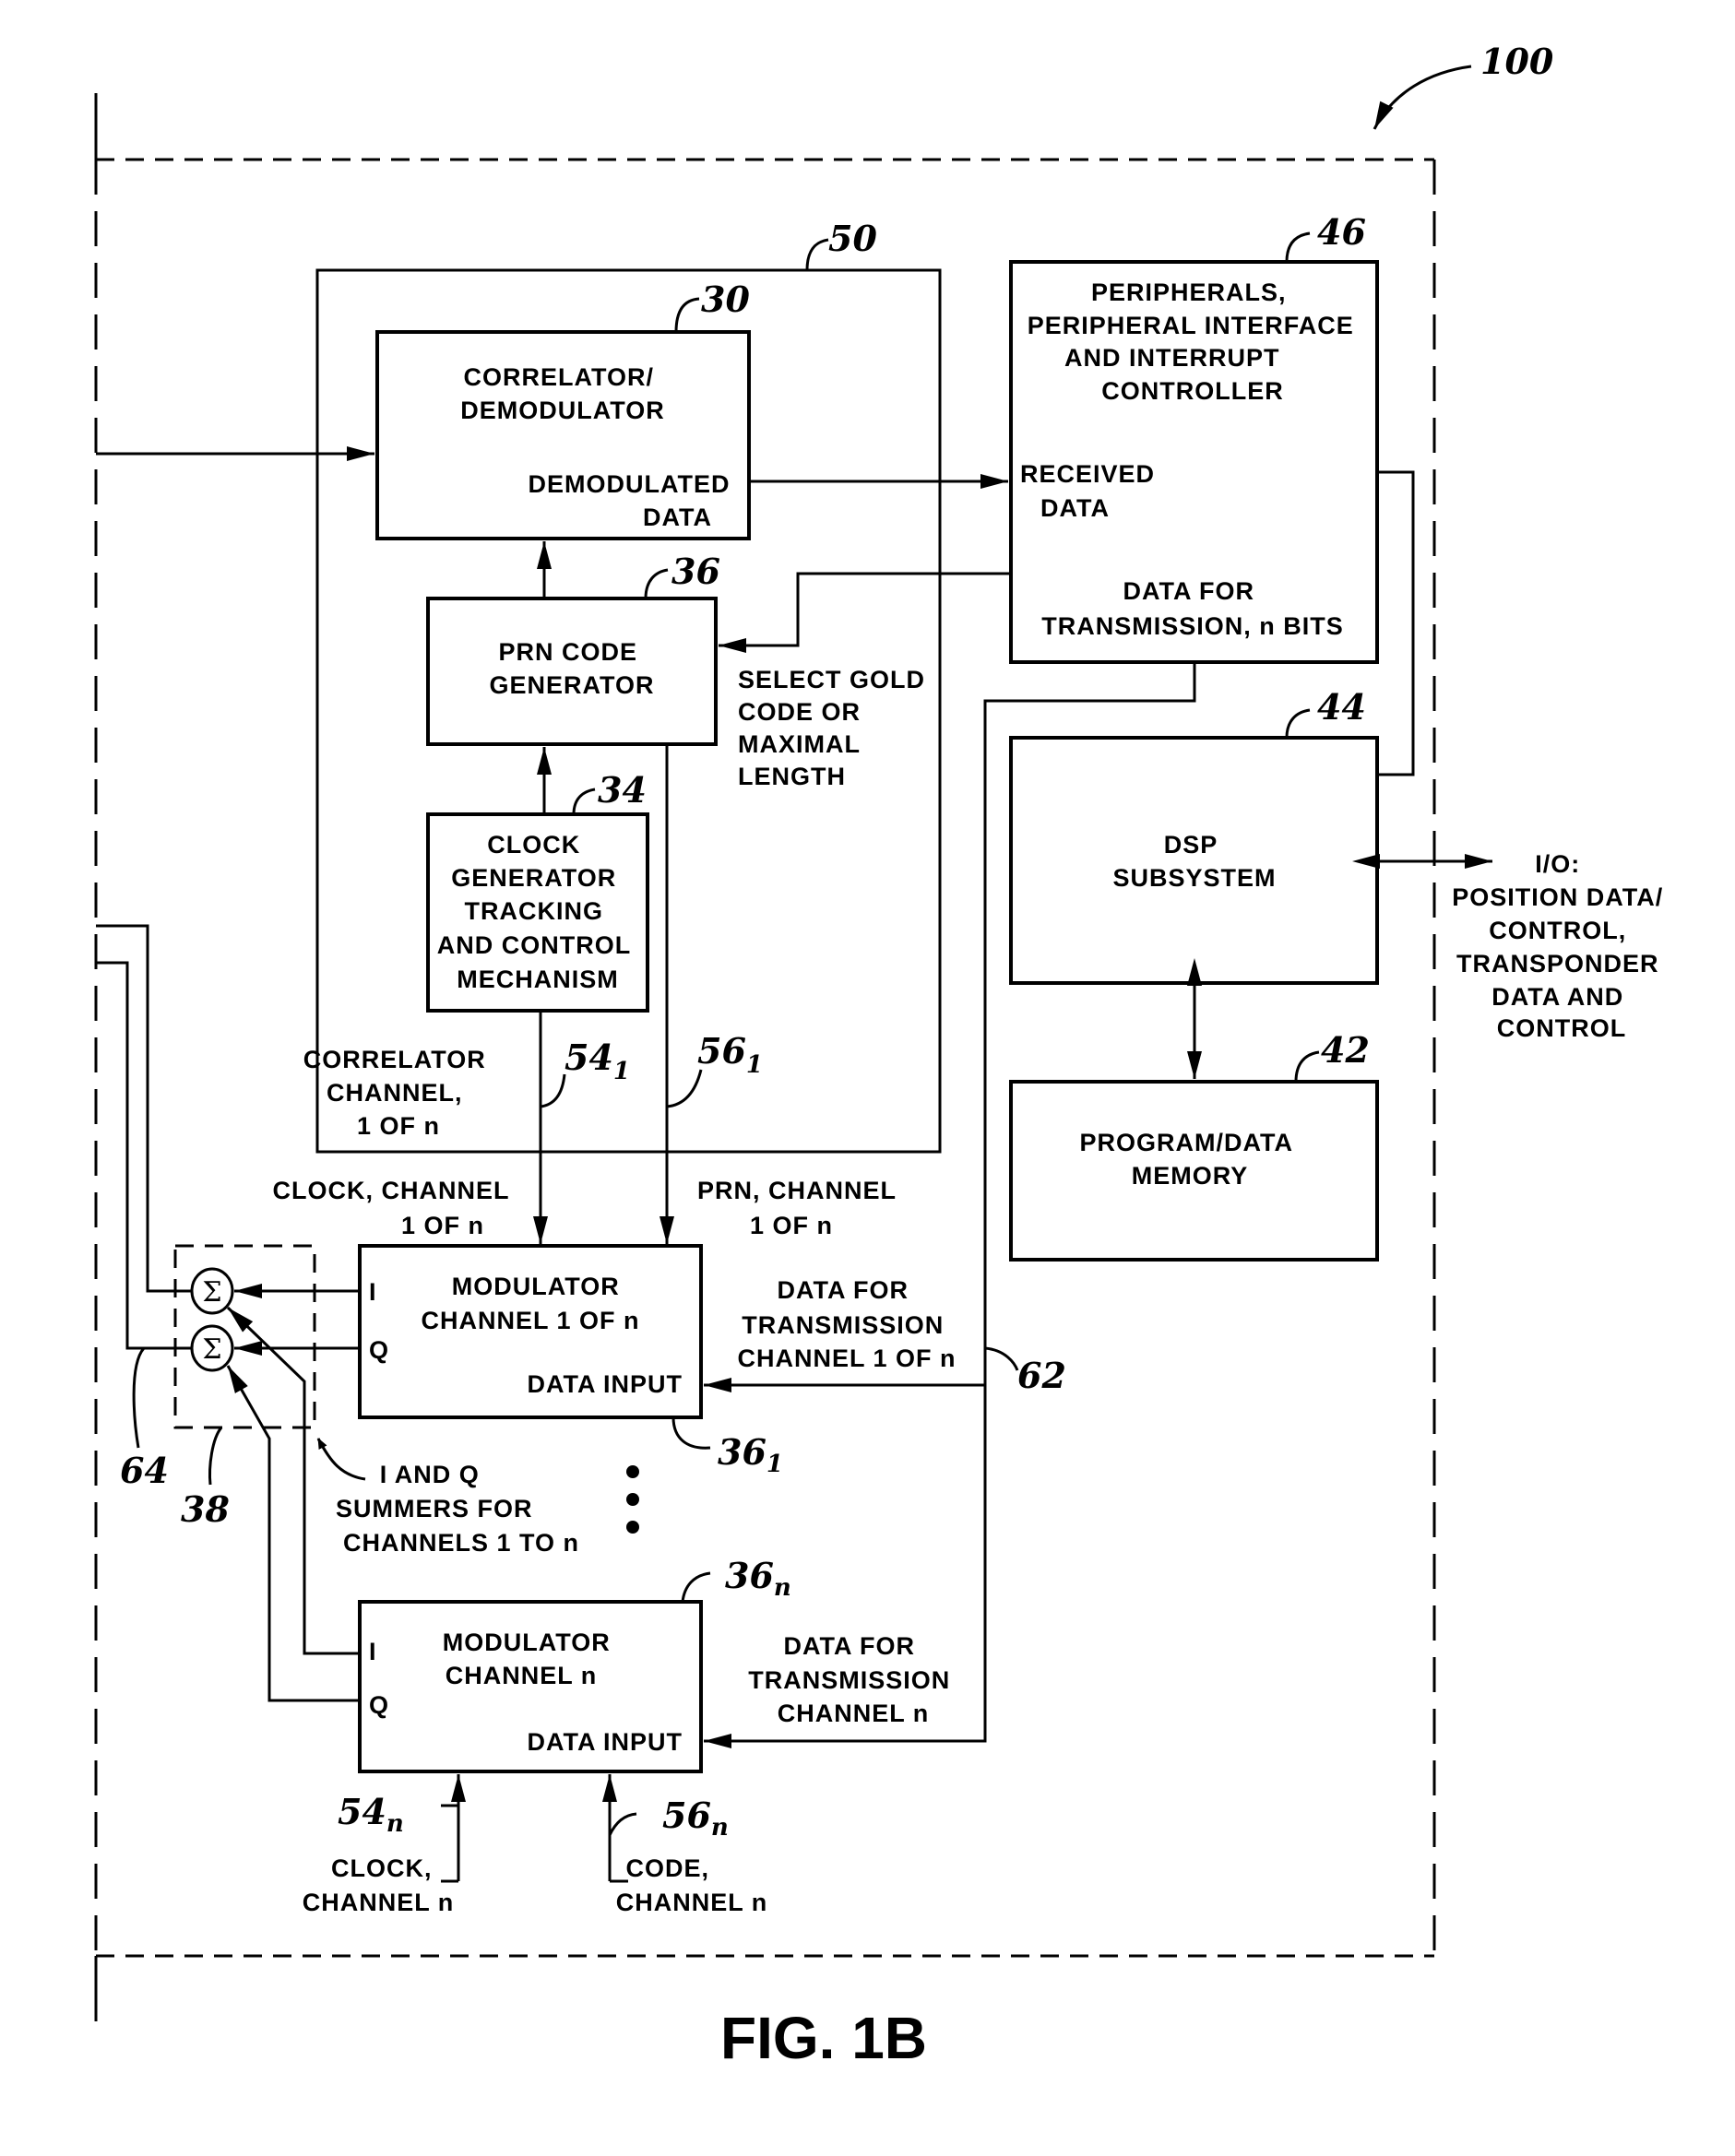 Image resolution: width=1735 pixels, height=2156 pixels. What do you see at coordinates (1041, 1376) in the screenshot?
I see `ref-62: 62` at bounding box center [1041, 1376].